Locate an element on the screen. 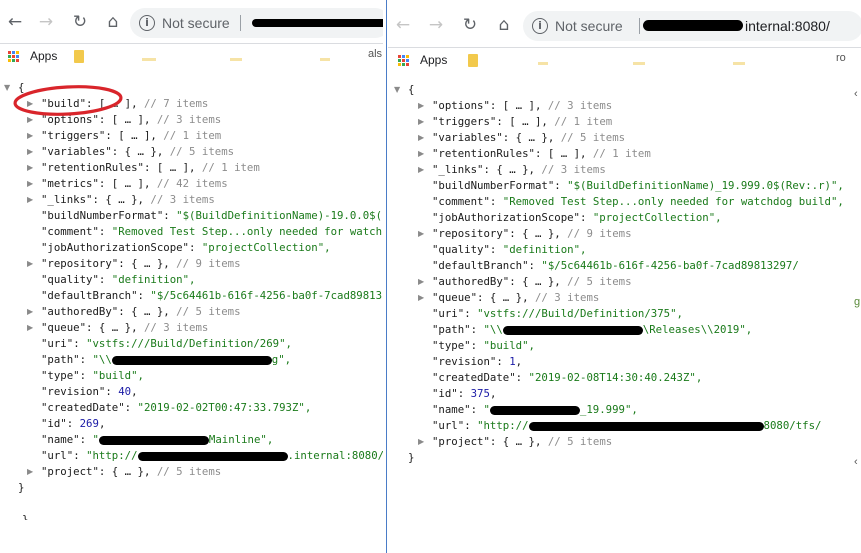 The height and width of the screenshot is (553, 861). json-line: "path": "\\ g", is located at coordinates (166, 359).